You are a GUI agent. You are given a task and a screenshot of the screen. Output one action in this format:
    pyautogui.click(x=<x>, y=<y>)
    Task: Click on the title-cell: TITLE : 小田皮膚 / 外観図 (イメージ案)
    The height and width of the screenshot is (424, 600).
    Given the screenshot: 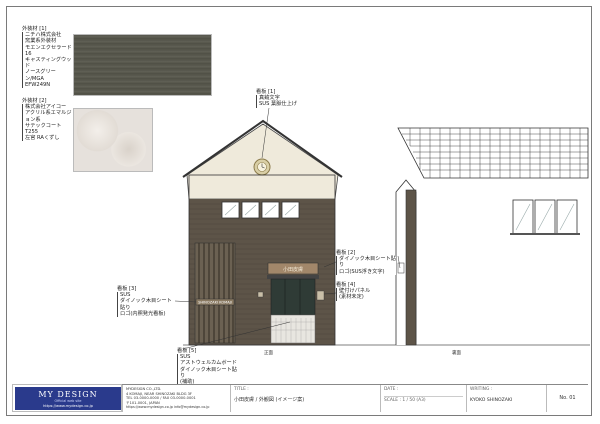 What is the action you would take?
    pyautogui.click(x=305, y=398)
    